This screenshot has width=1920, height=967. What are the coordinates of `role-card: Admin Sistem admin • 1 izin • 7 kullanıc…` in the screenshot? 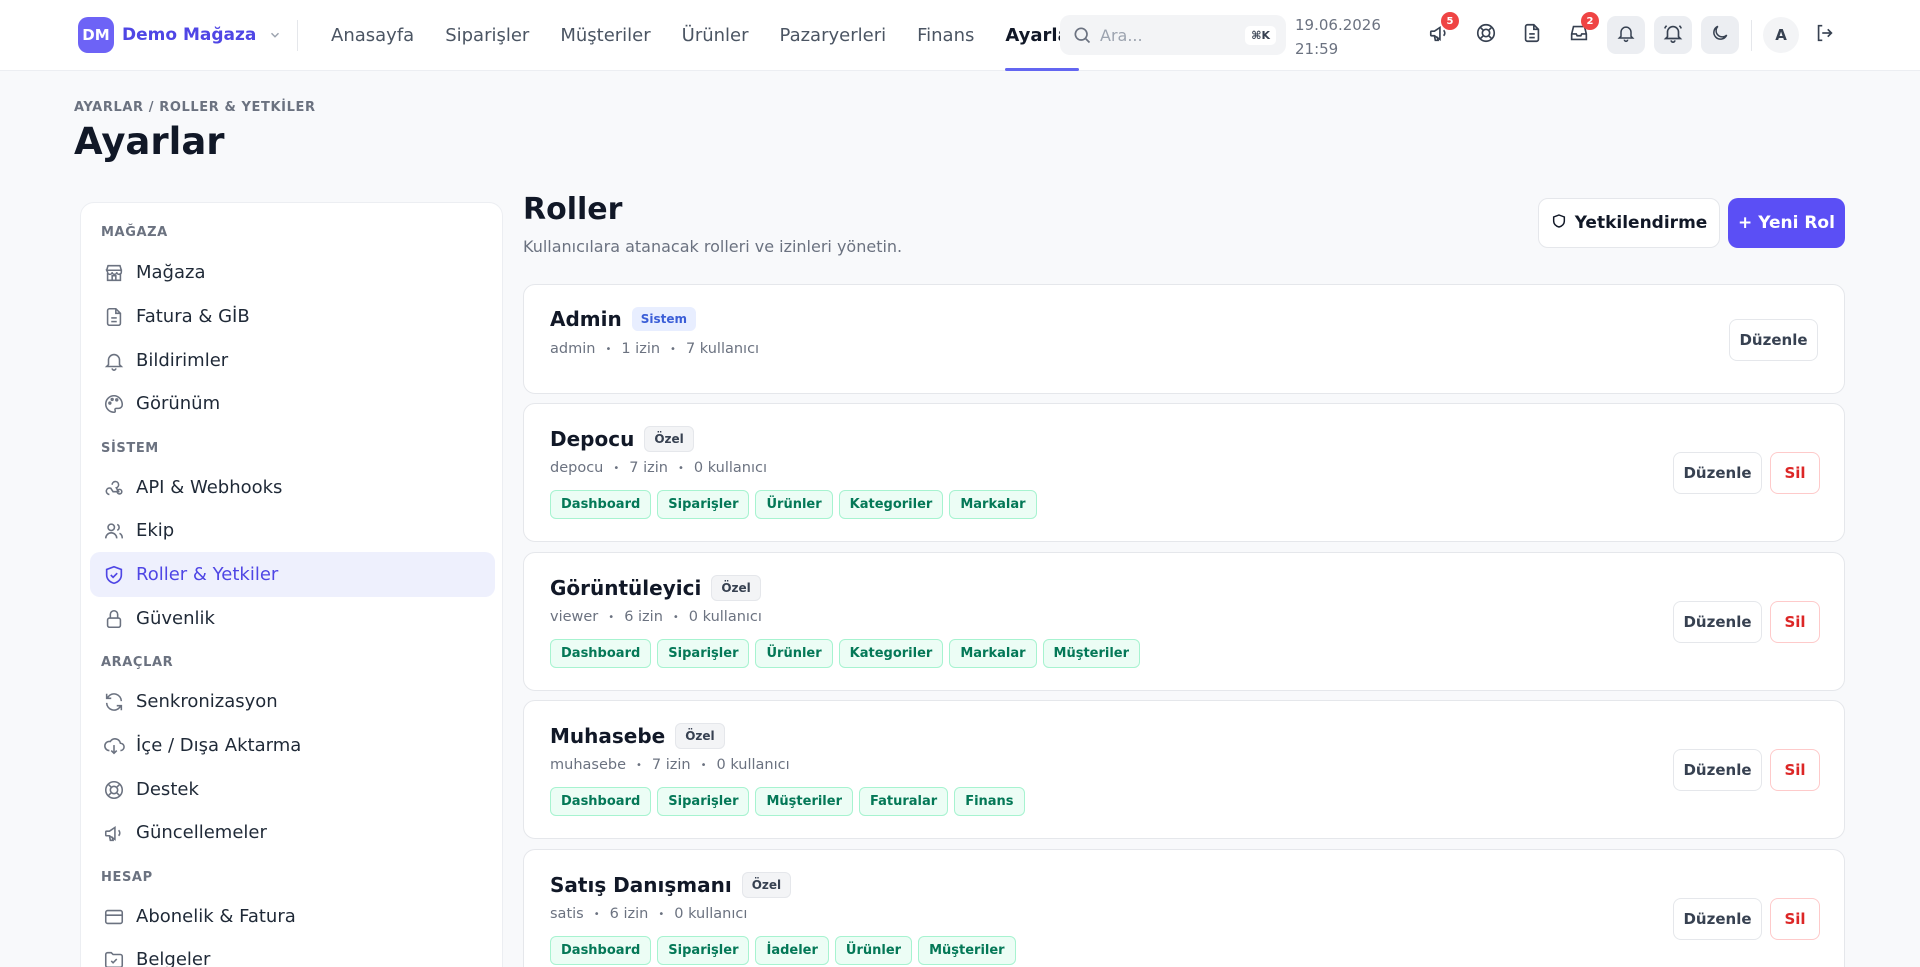 It's located at (1184, 339).